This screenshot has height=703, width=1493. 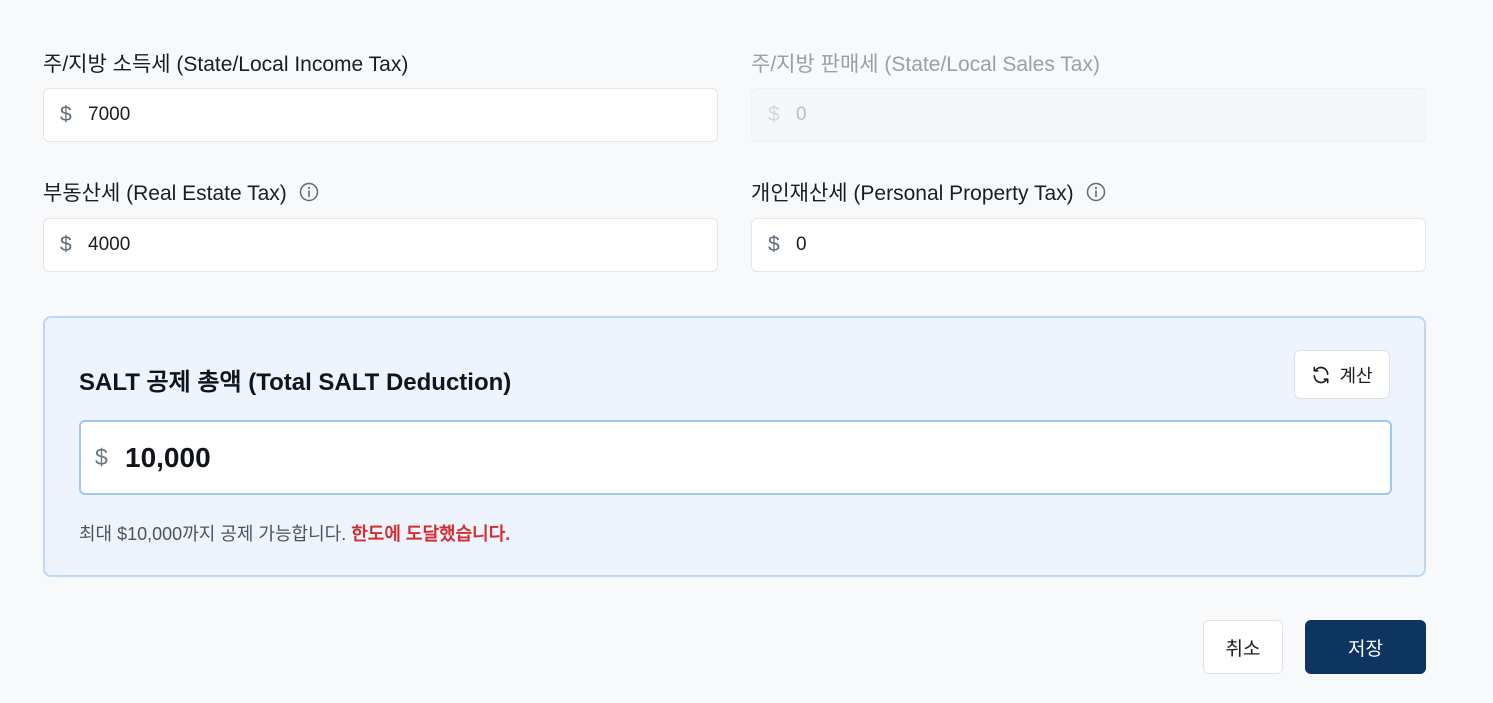 I want to click on personal-property-tax-input, so click(x=1076, y=245).